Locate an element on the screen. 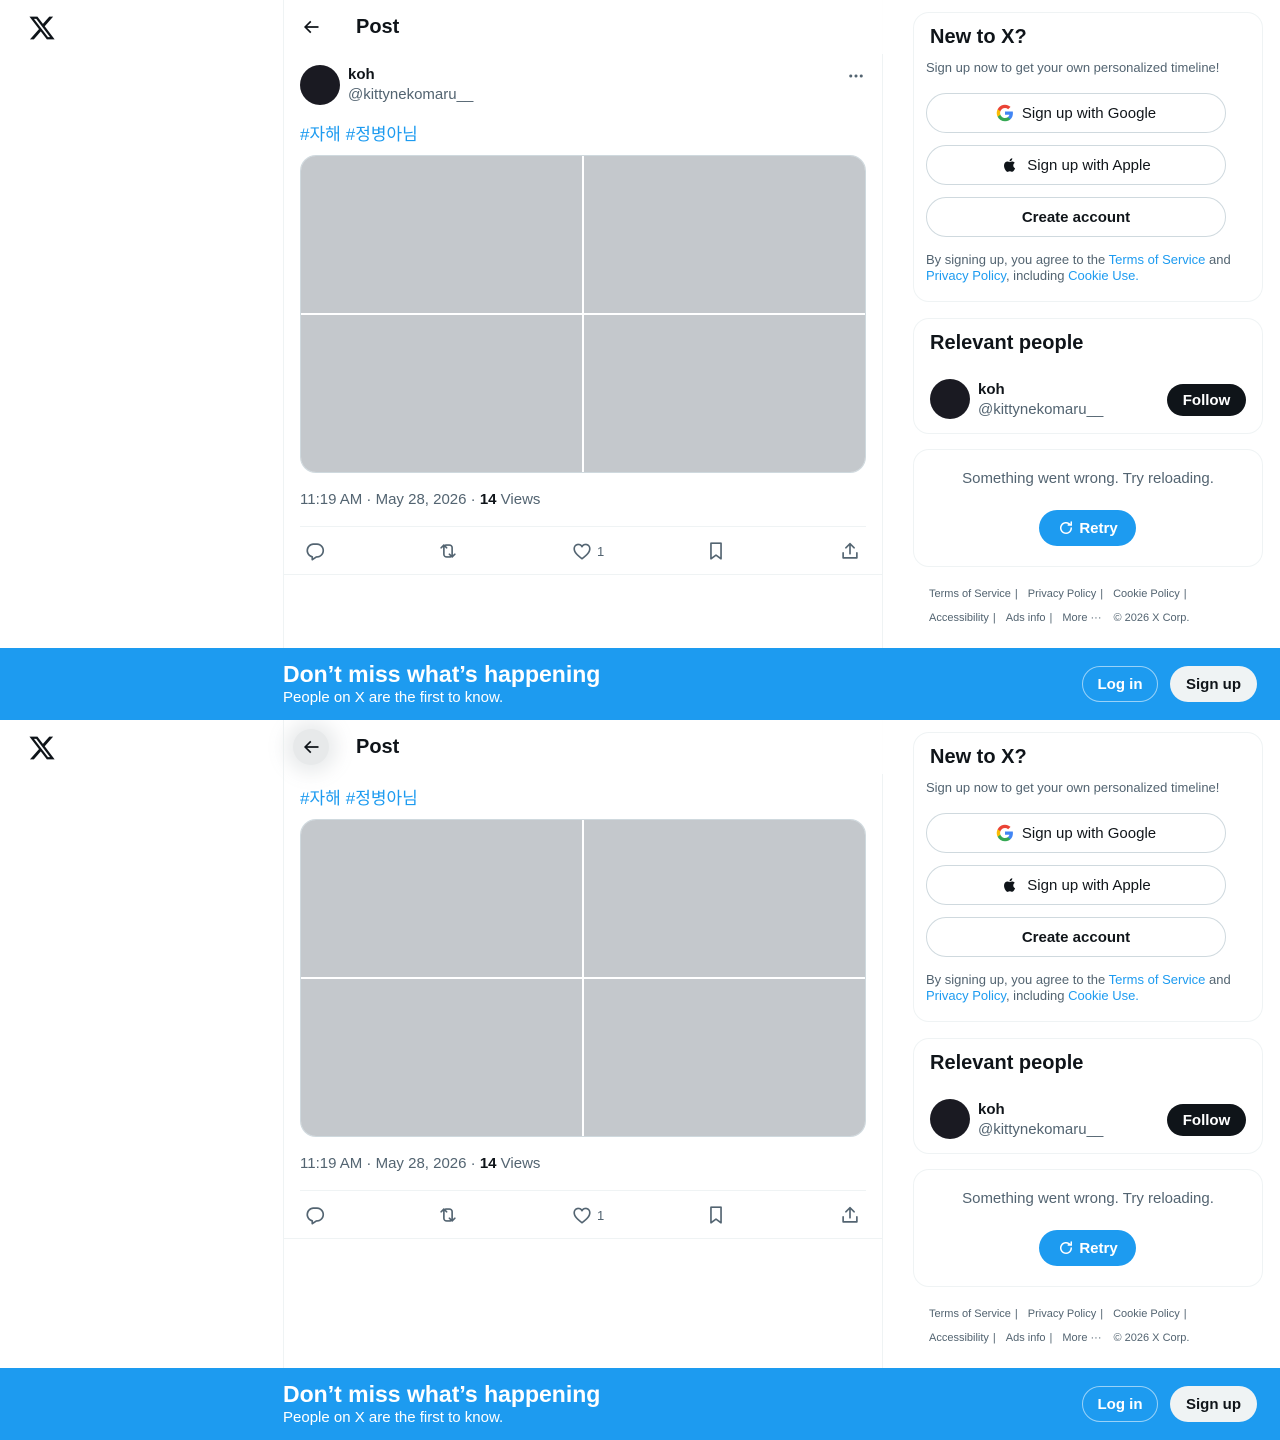  share-icon is located at coordinates (850, 550).